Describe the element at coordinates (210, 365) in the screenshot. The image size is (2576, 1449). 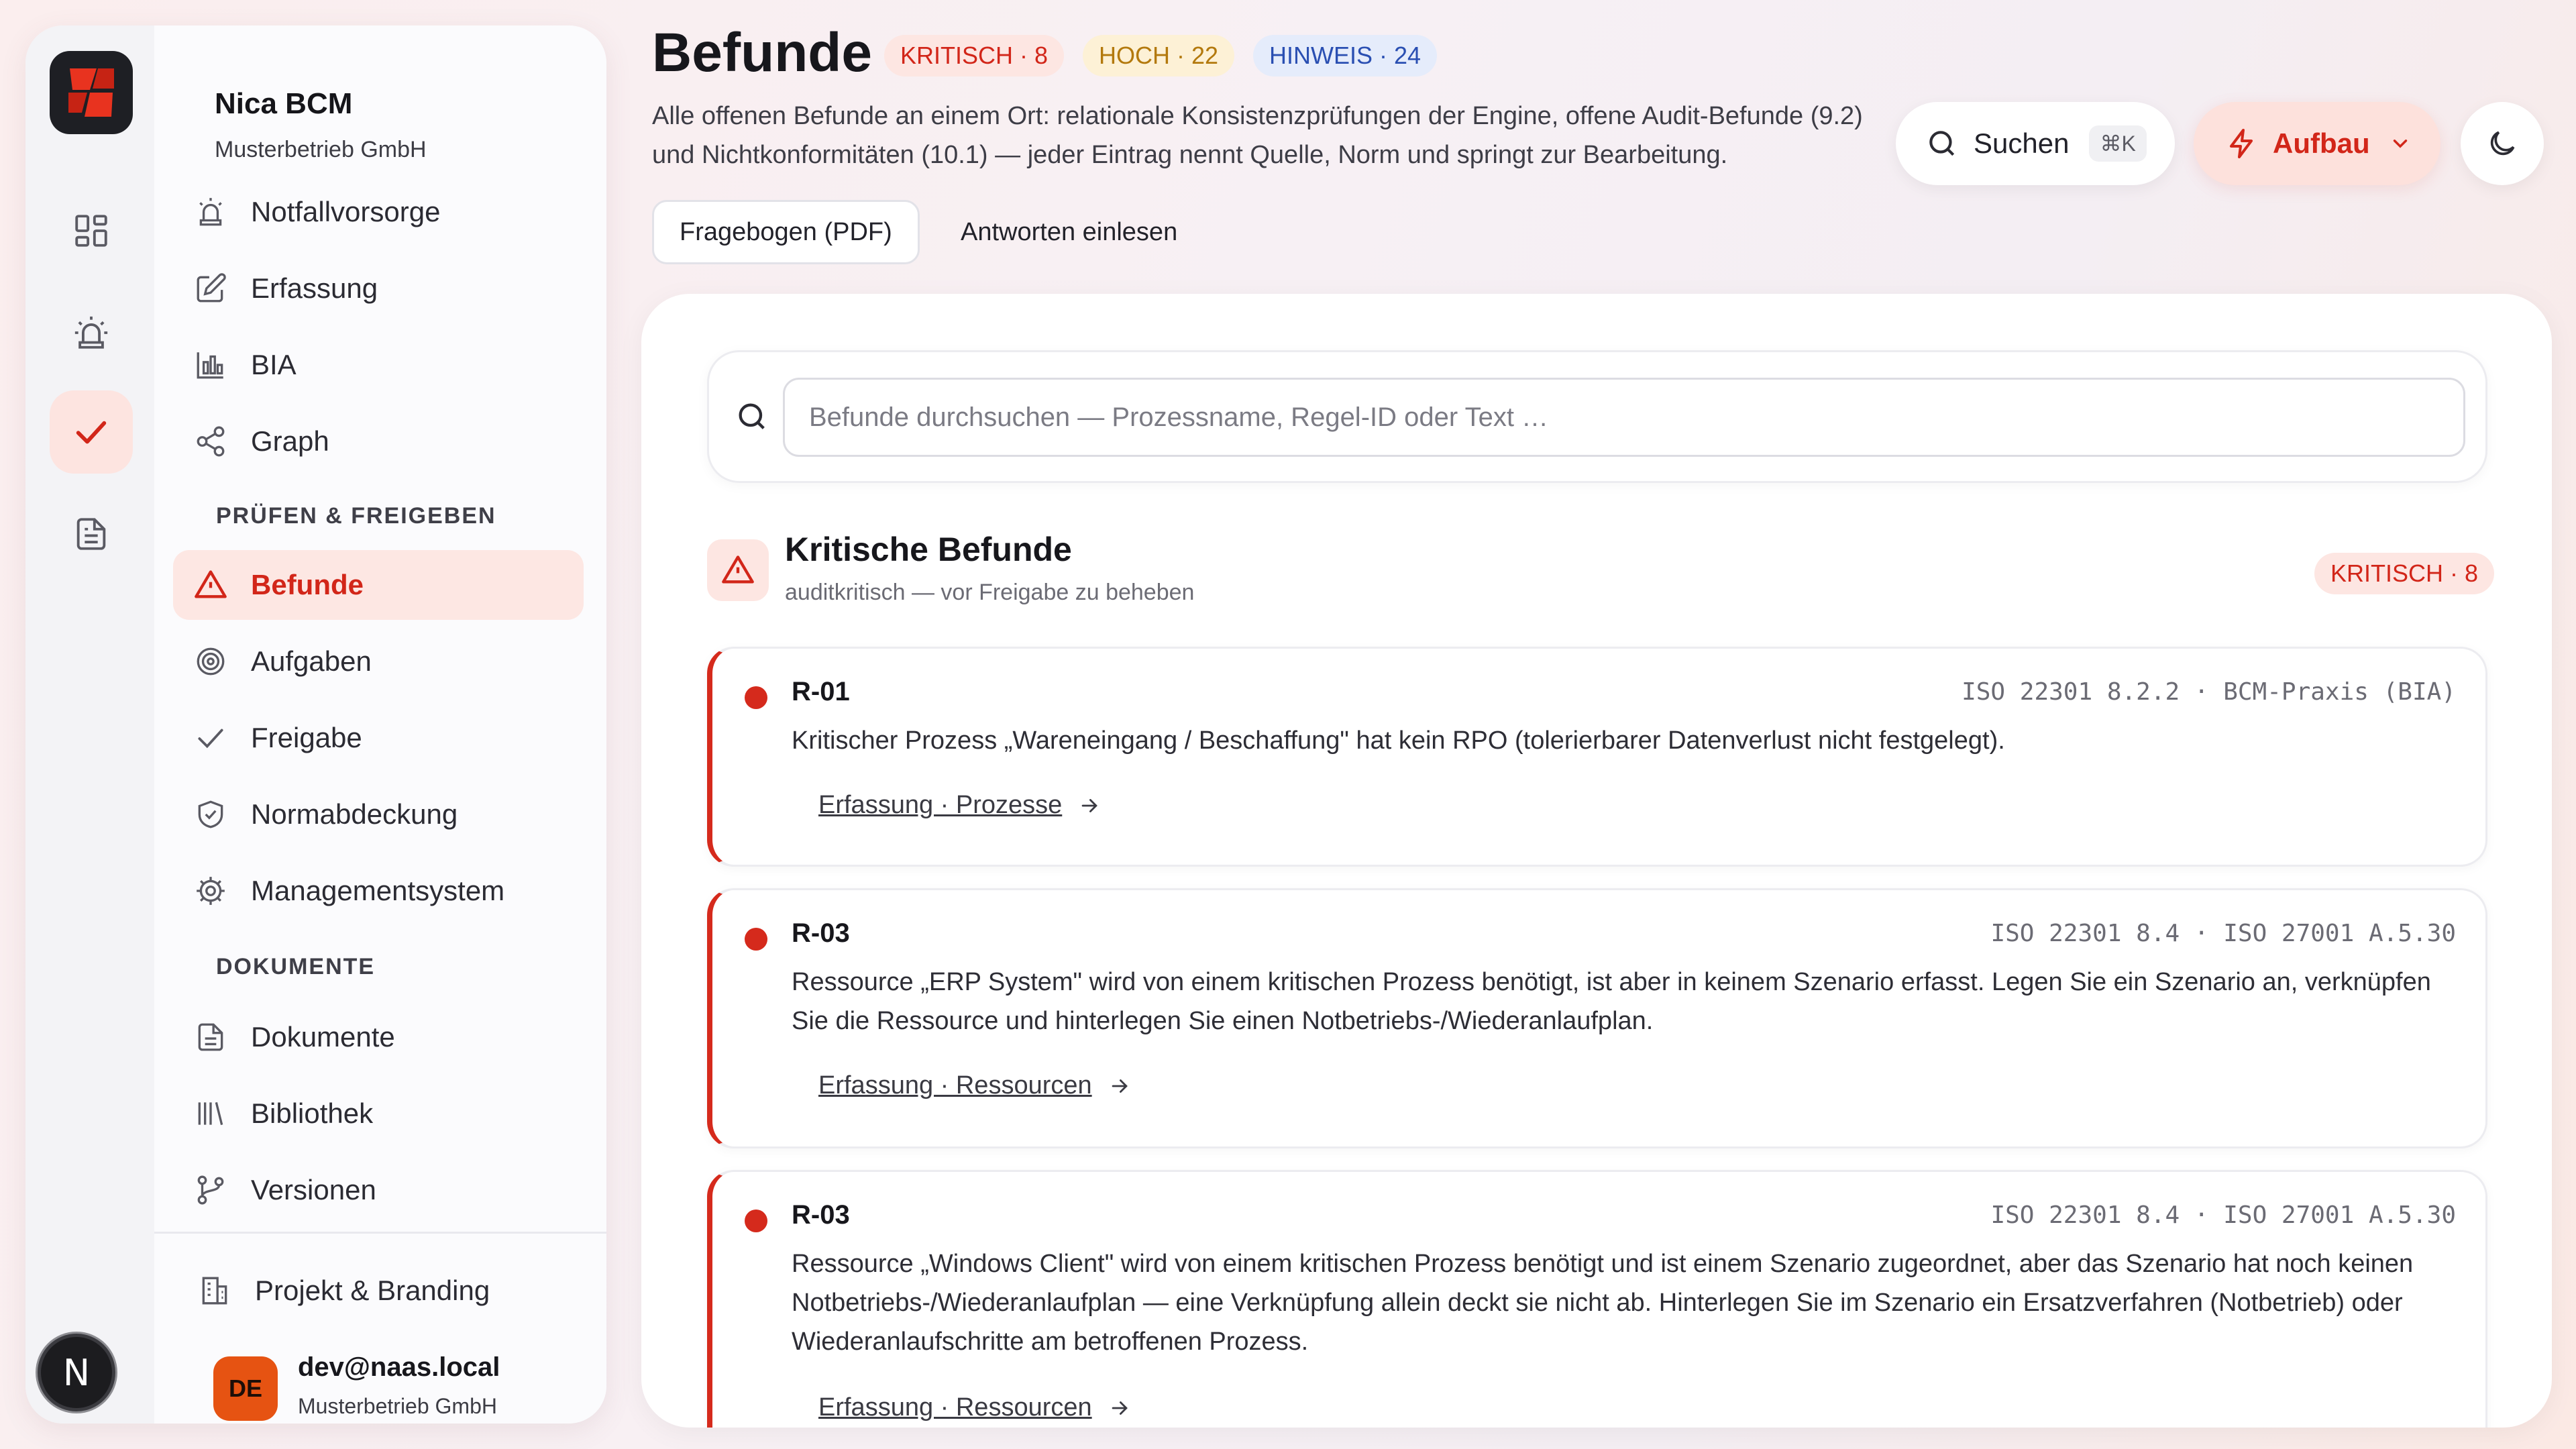
I see `bar-chart-icon` at that location.